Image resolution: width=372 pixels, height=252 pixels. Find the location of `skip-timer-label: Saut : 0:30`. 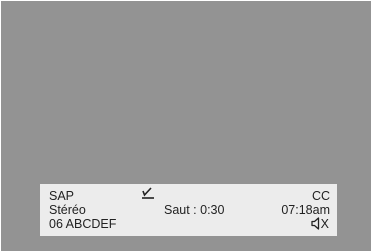

skip-timer-label: Saut : 0:30 is located at coordinates (194, 210).